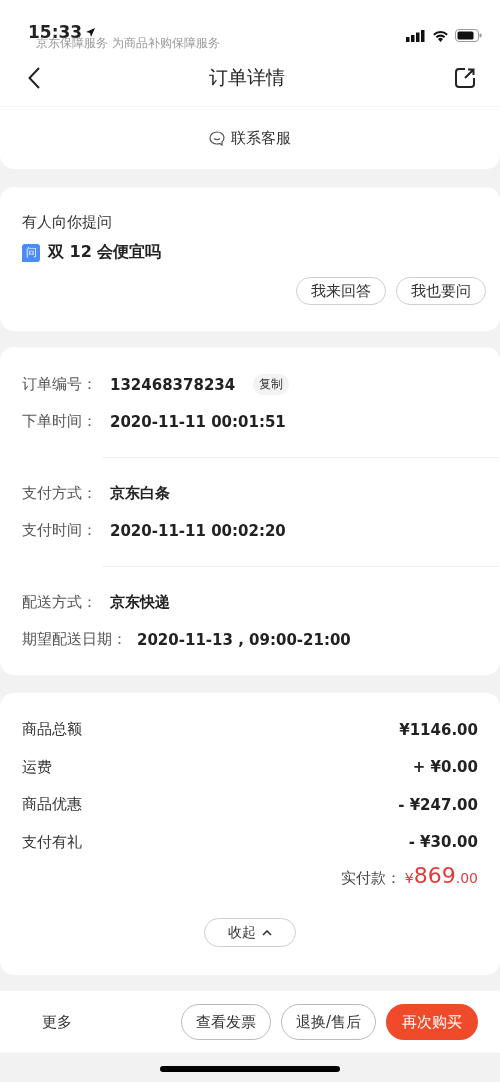 This screenshot has width=500, height=1082. Describe the element at coordinates (438, 804) in the screenshot. I see `price-value: - ¥247.00` at that location.